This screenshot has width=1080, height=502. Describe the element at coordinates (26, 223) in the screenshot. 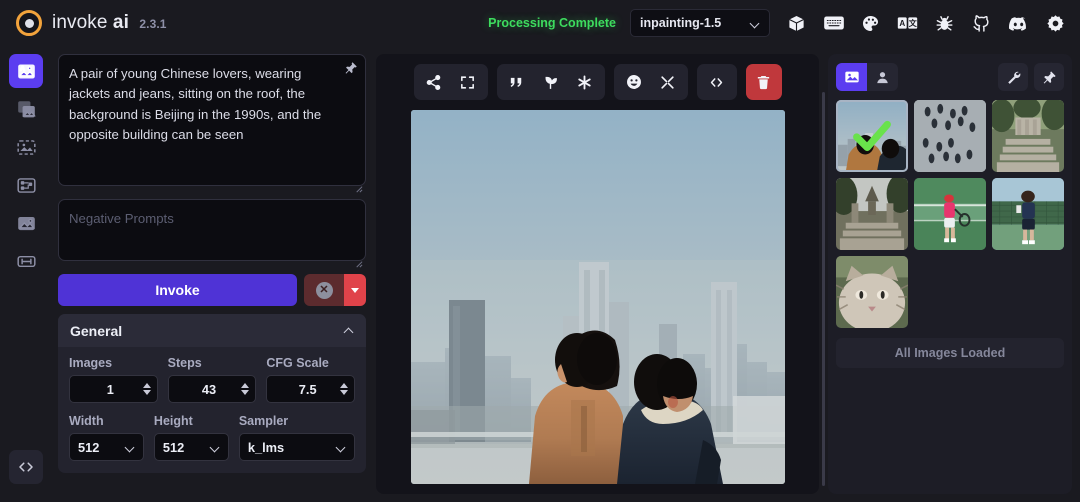

I see `sidebar-item-post-processing` at that location.